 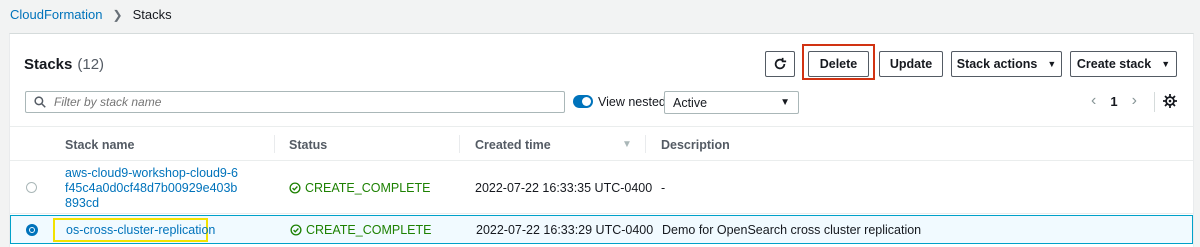 I want to click on sort-descending-icon: ▼, so click(x=627, y=144).